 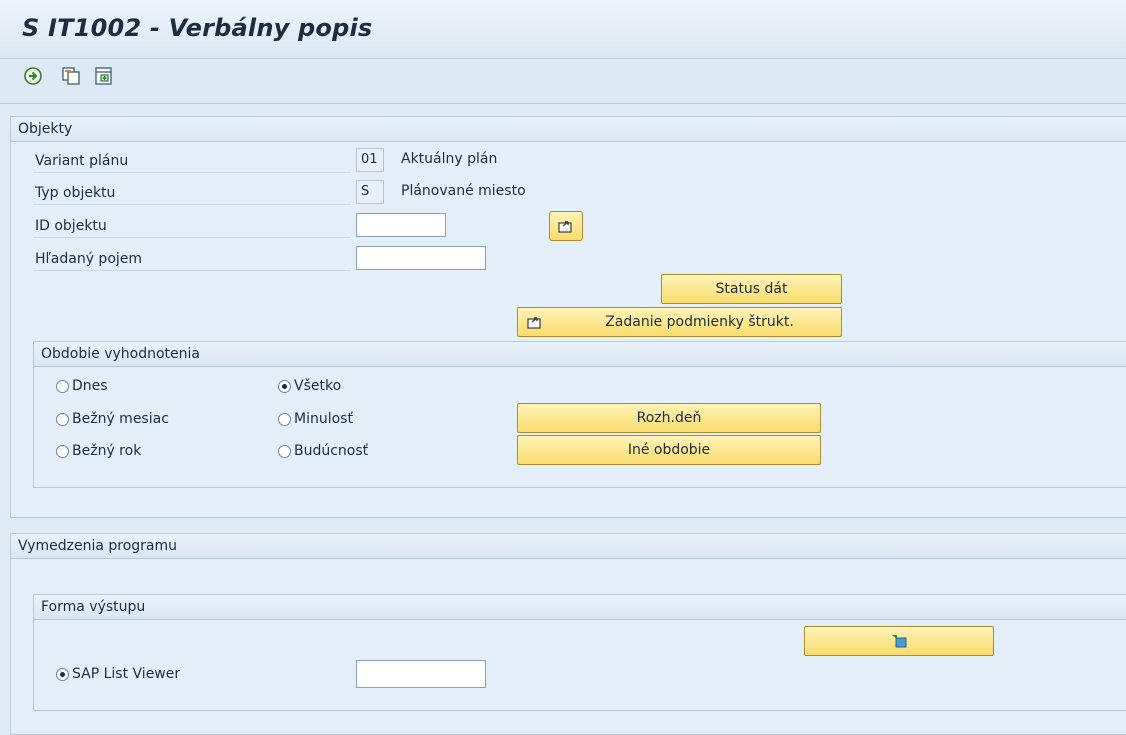 I want to click on object-type-description: Plánované miesto, so click(x=463, y=191).